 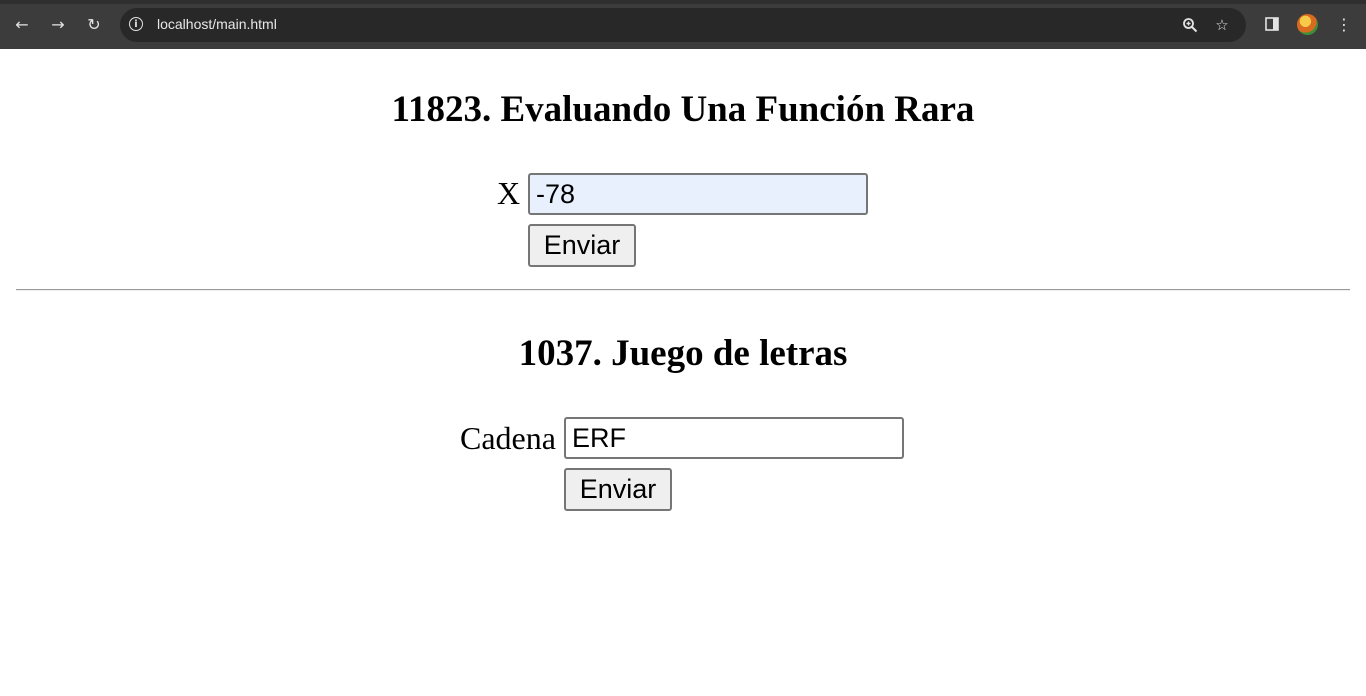 What do you see at coordinates (1222, 25) in the screenshot?
I see `bookmark-star-icon: ☆` at bounding box center [1222, 25].